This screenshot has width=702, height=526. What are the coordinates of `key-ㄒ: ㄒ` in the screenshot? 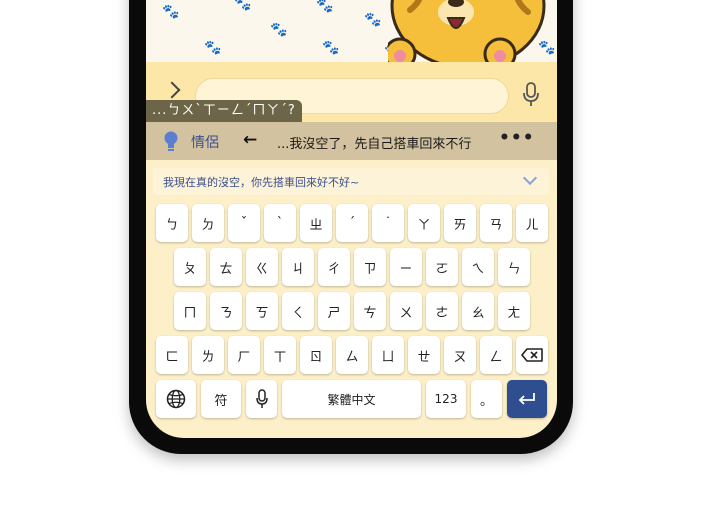 It's located at (280, 355).